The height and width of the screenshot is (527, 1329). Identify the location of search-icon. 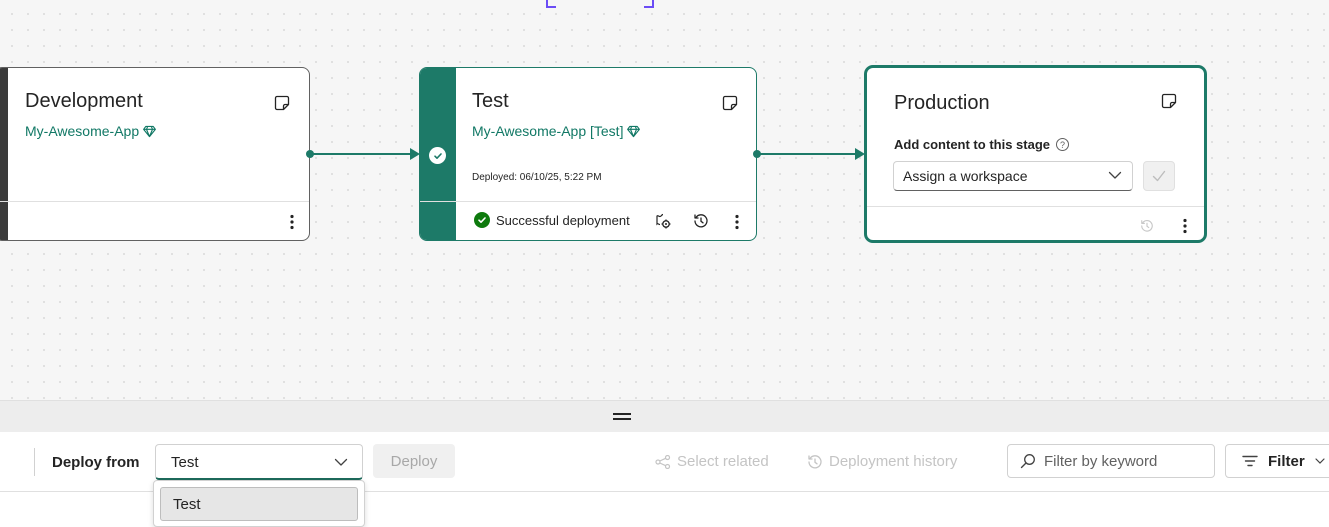
(1027, 461).